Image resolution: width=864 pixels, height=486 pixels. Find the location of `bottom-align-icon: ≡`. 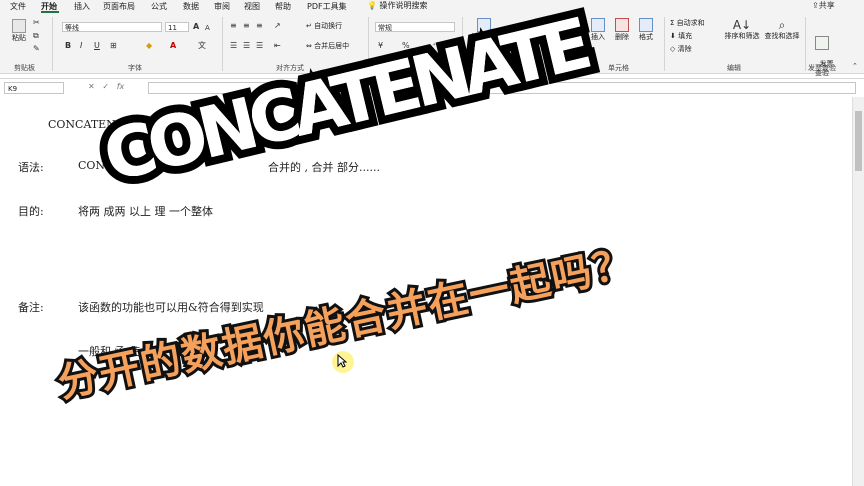

bottom-align-icon: ≡ is located at coordinates (259, 26).